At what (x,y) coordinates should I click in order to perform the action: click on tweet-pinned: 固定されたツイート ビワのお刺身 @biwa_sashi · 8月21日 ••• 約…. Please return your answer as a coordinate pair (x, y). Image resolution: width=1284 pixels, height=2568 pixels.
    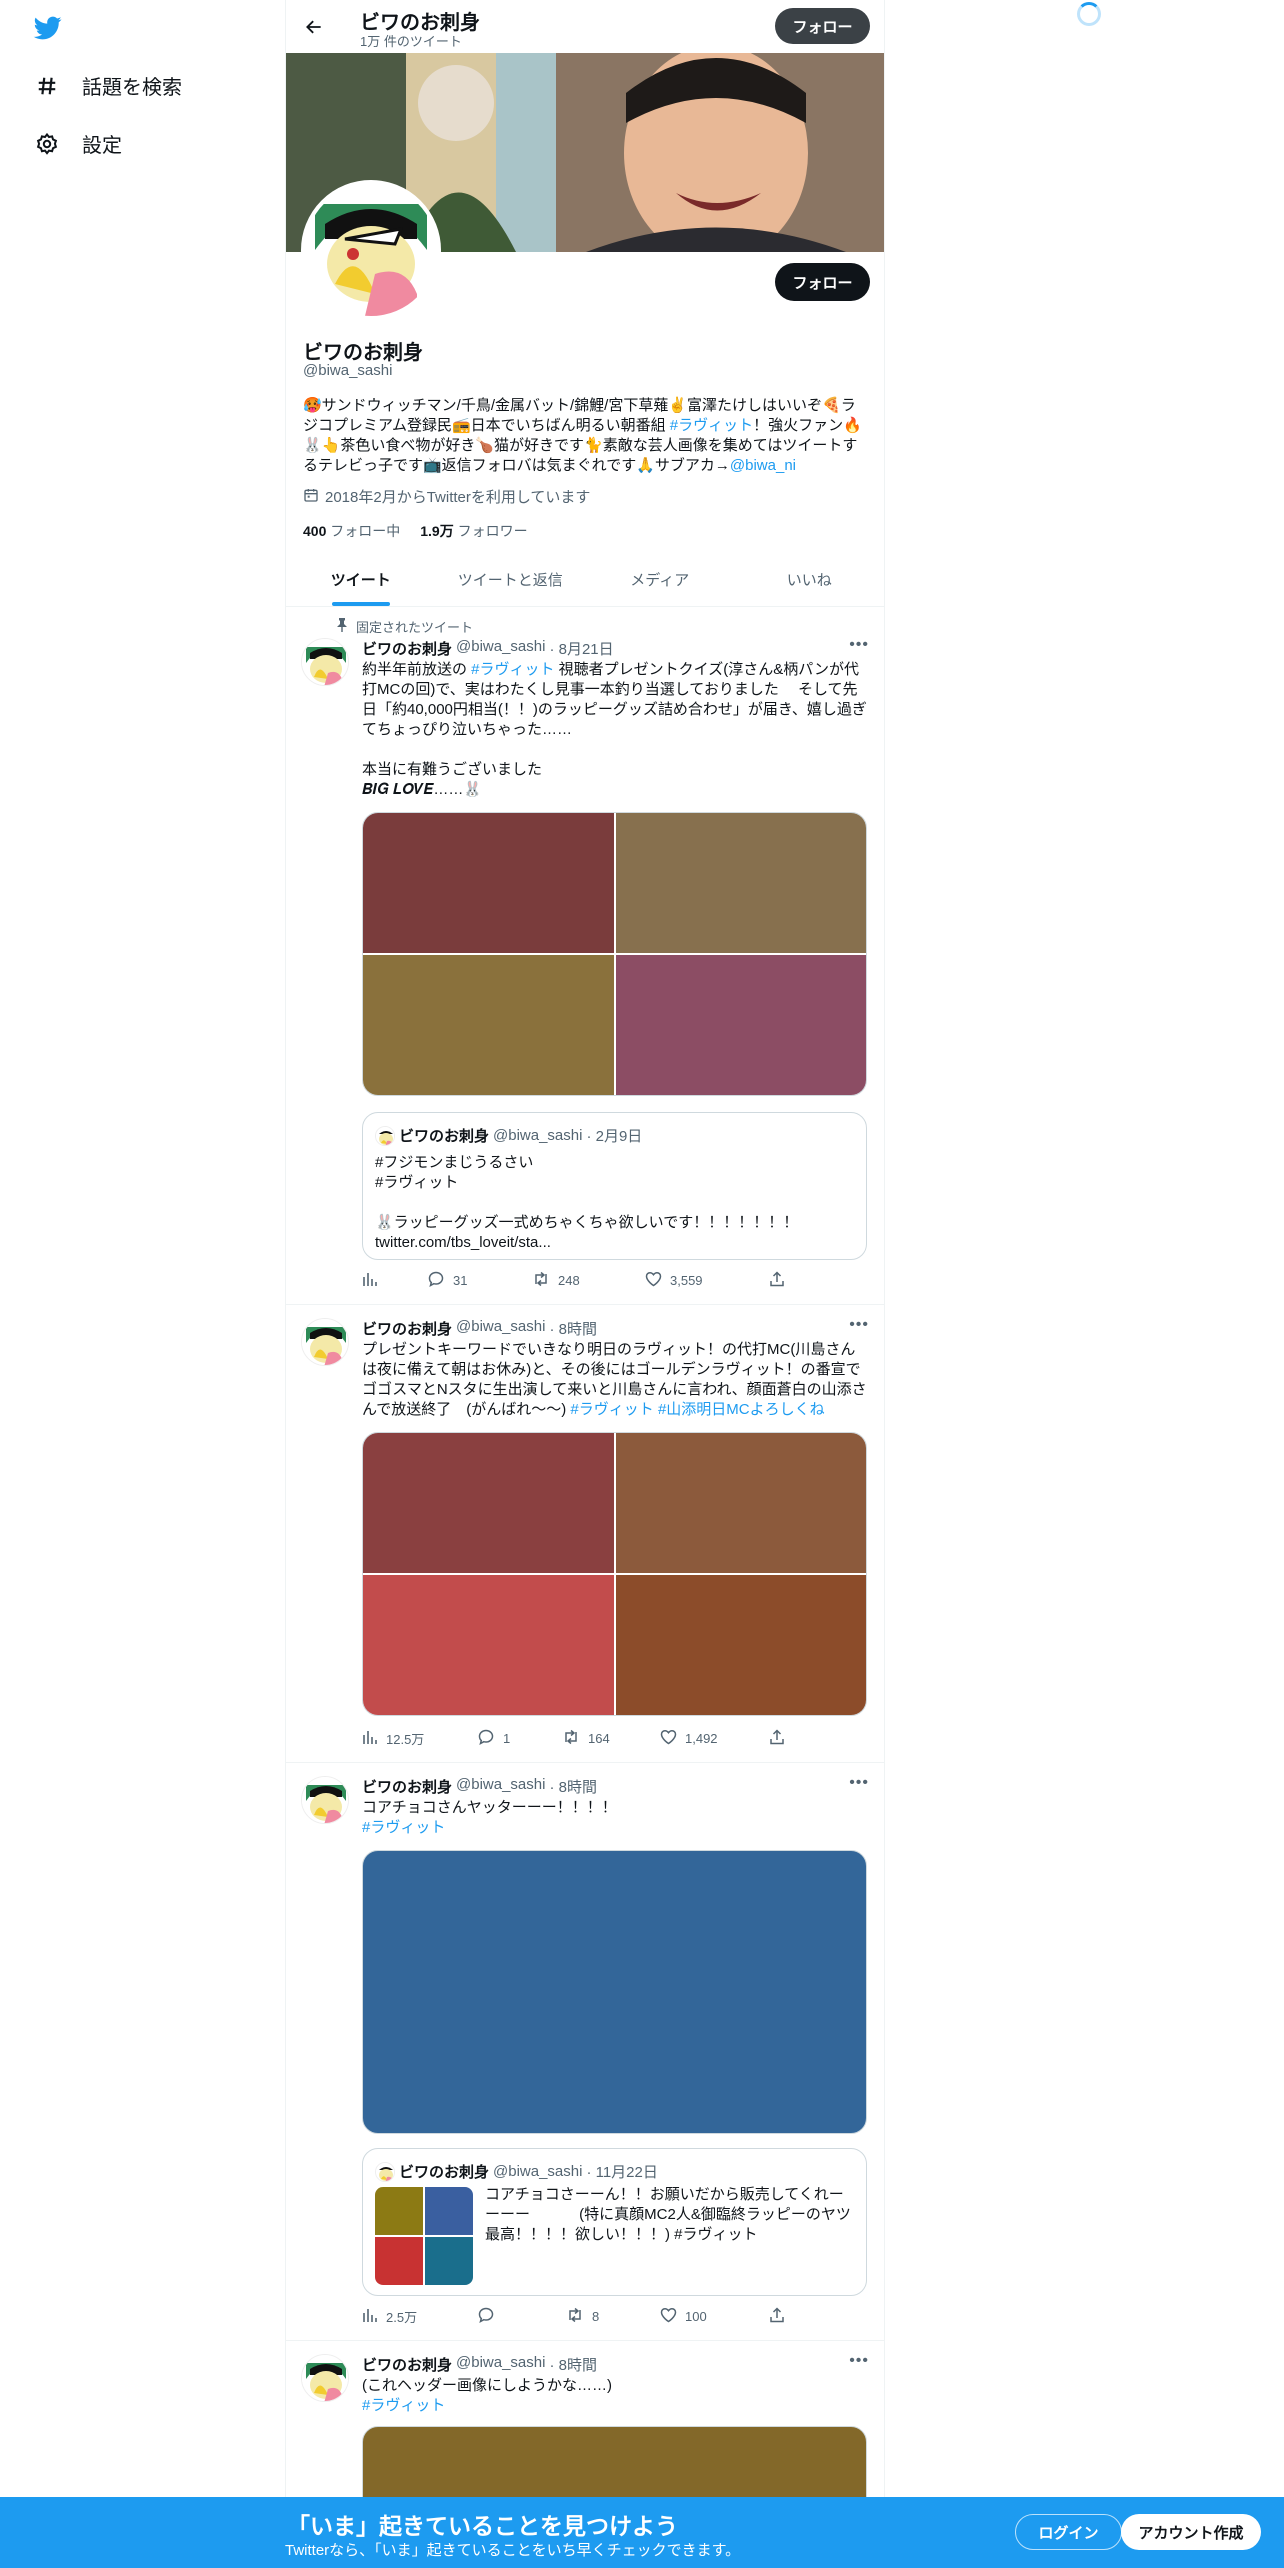
    Looking at the image, I should click on (585, 956).